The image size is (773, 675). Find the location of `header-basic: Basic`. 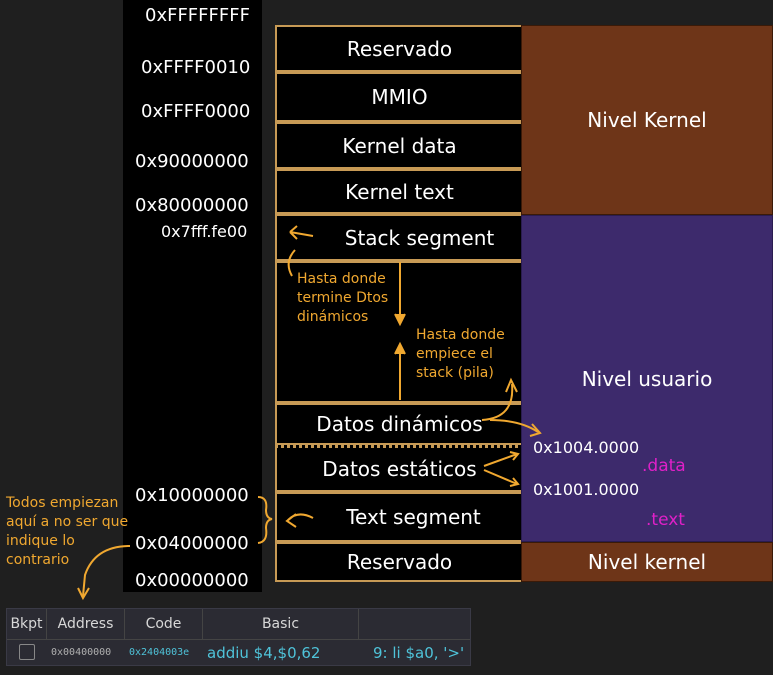

header-basic: Basic is located at coordinates (281, 624).